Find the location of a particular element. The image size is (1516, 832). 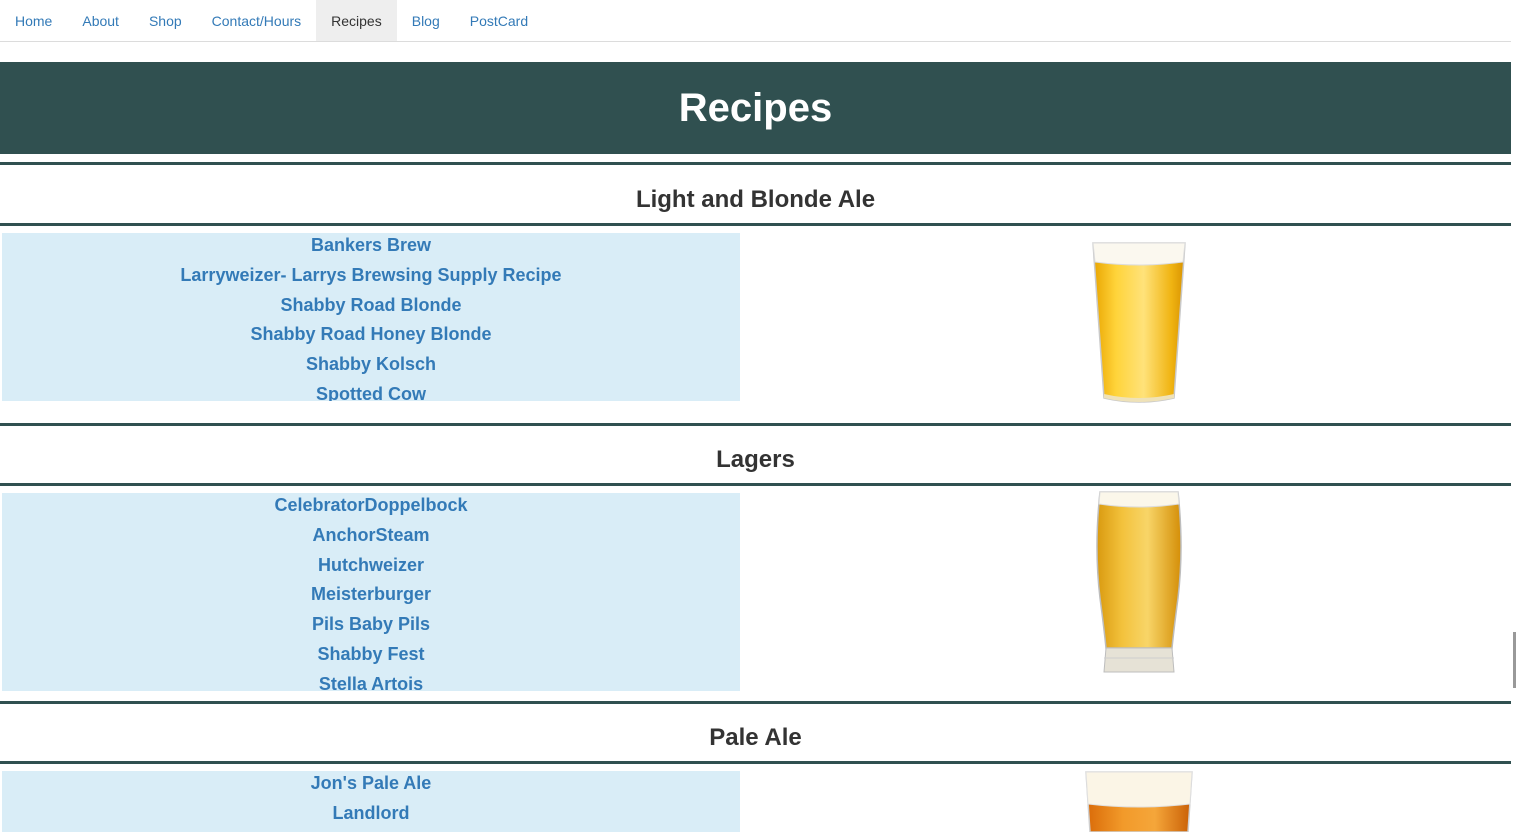

recipe-list-pale-ale: Jon's Pale Ale Landlord is located at coordinates (371, 801).